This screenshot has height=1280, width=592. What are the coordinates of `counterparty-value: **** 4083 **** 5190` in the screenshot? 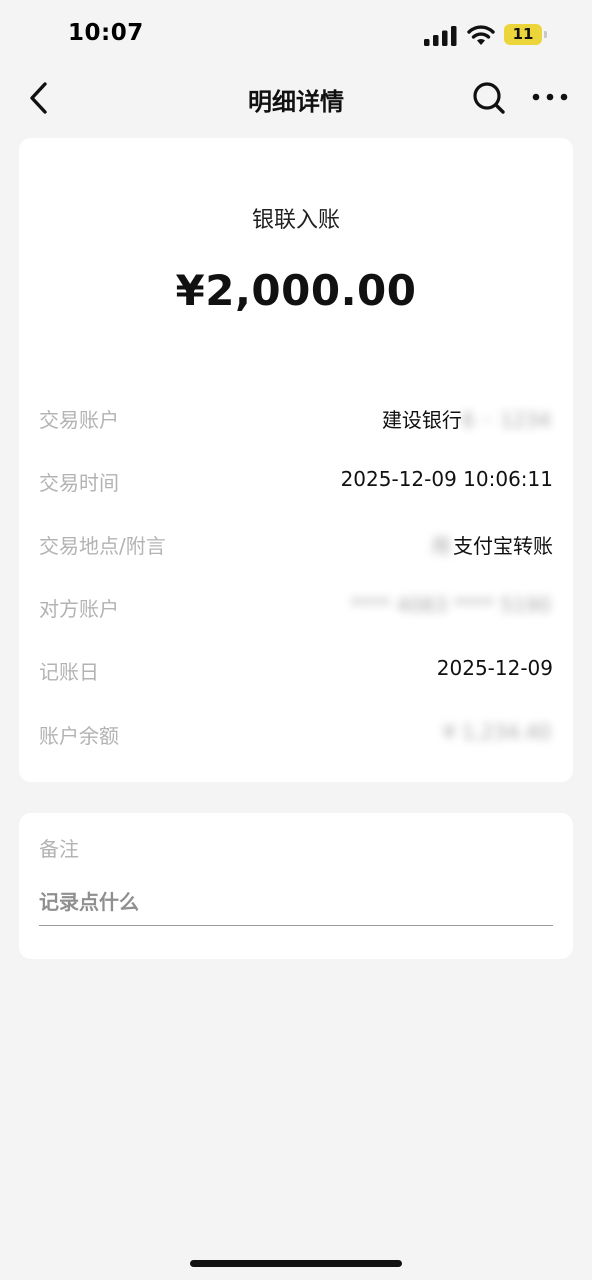 It's located at (451, 605).